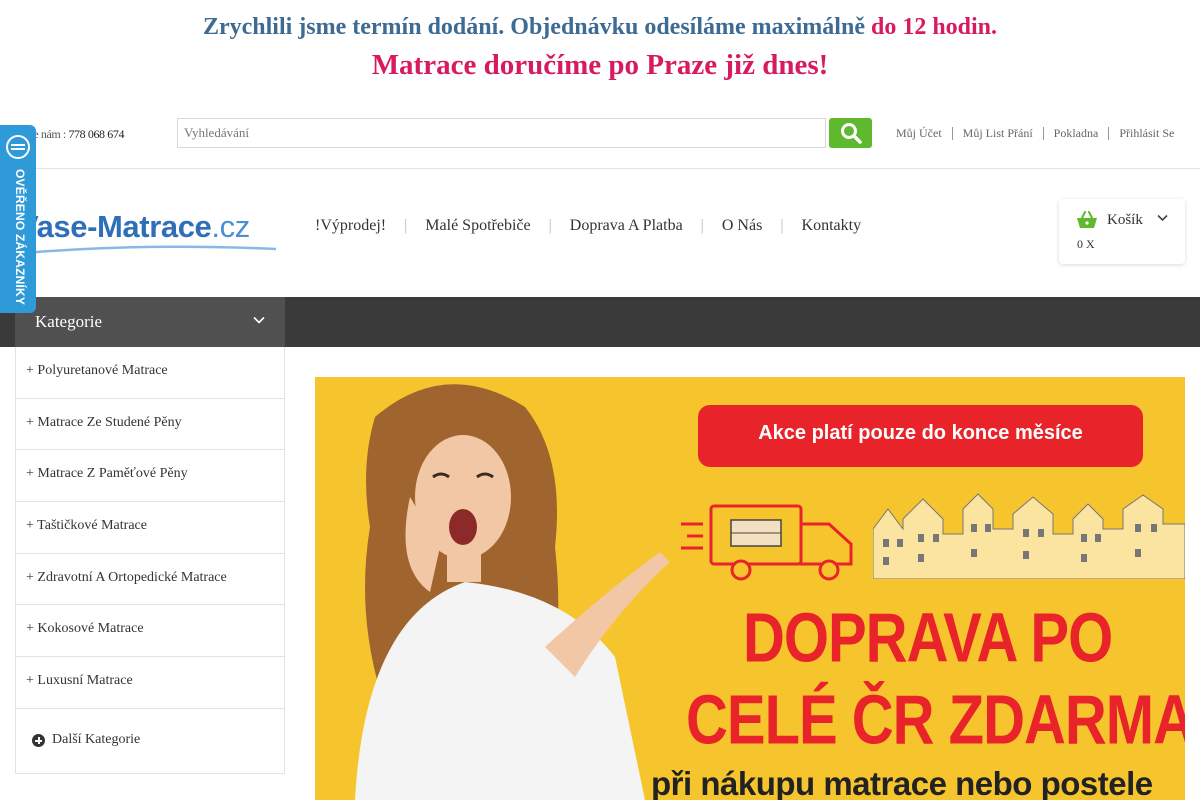  What do you see at coordinates (1086, 244) in the screenshot?
I see `cart-count: 0 X` at bounding box center [1086, 244].